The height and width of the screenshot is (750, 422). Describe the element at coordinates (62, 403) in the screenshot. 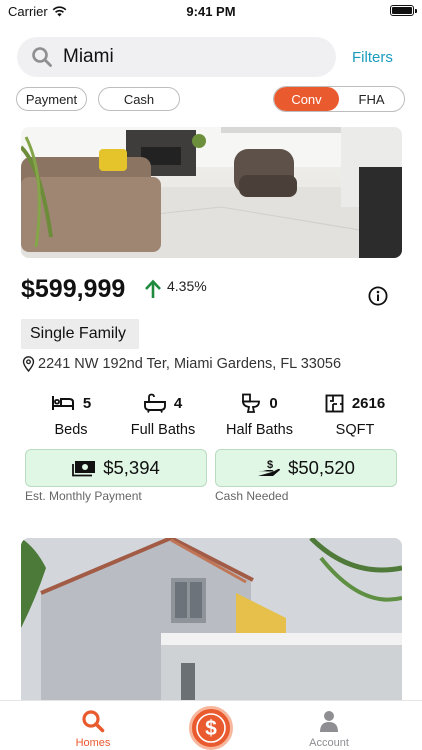

I see `bed-icon` at that location.